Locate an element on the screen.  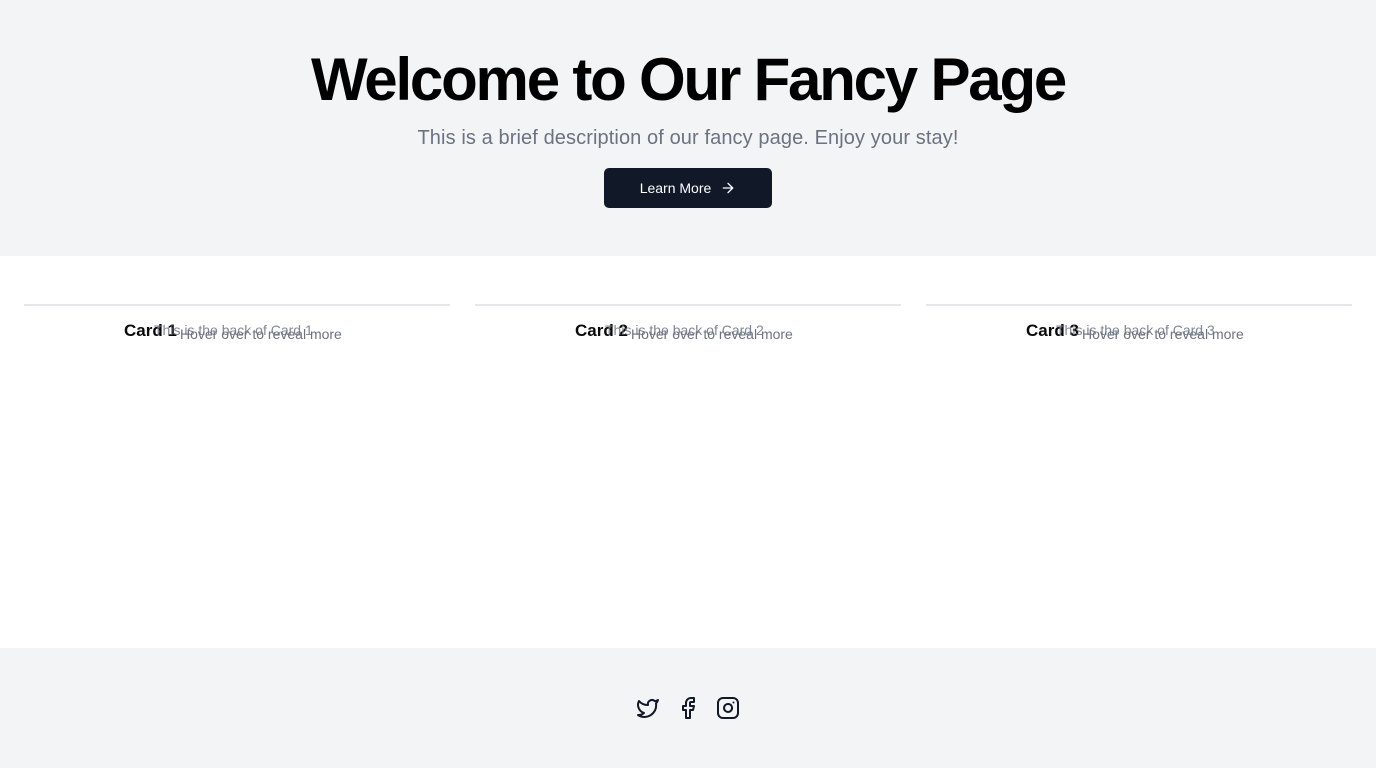
learn-more-label: Learn More is located at coordinates (675, 188).